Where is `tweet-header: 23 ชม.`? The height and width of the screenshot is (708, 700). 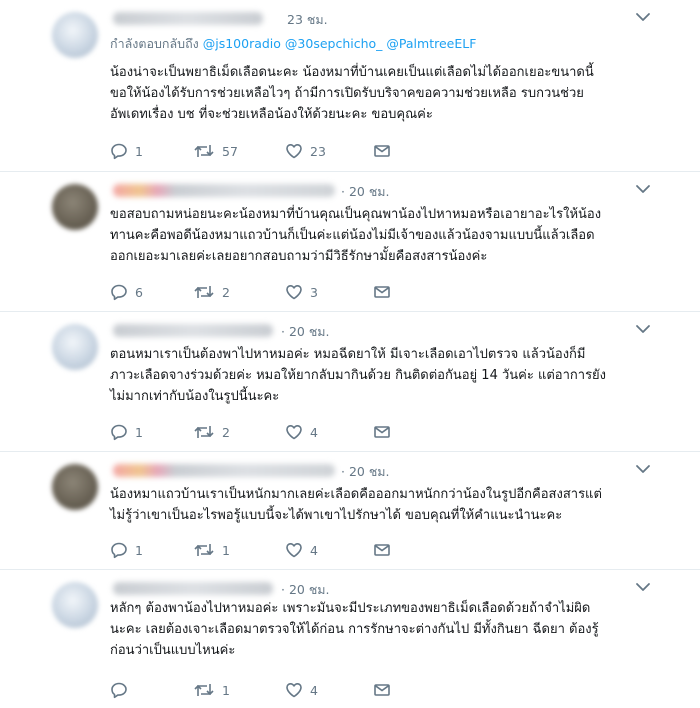
tweet-header: 23 ชม. is located at coordinates (383, 18).